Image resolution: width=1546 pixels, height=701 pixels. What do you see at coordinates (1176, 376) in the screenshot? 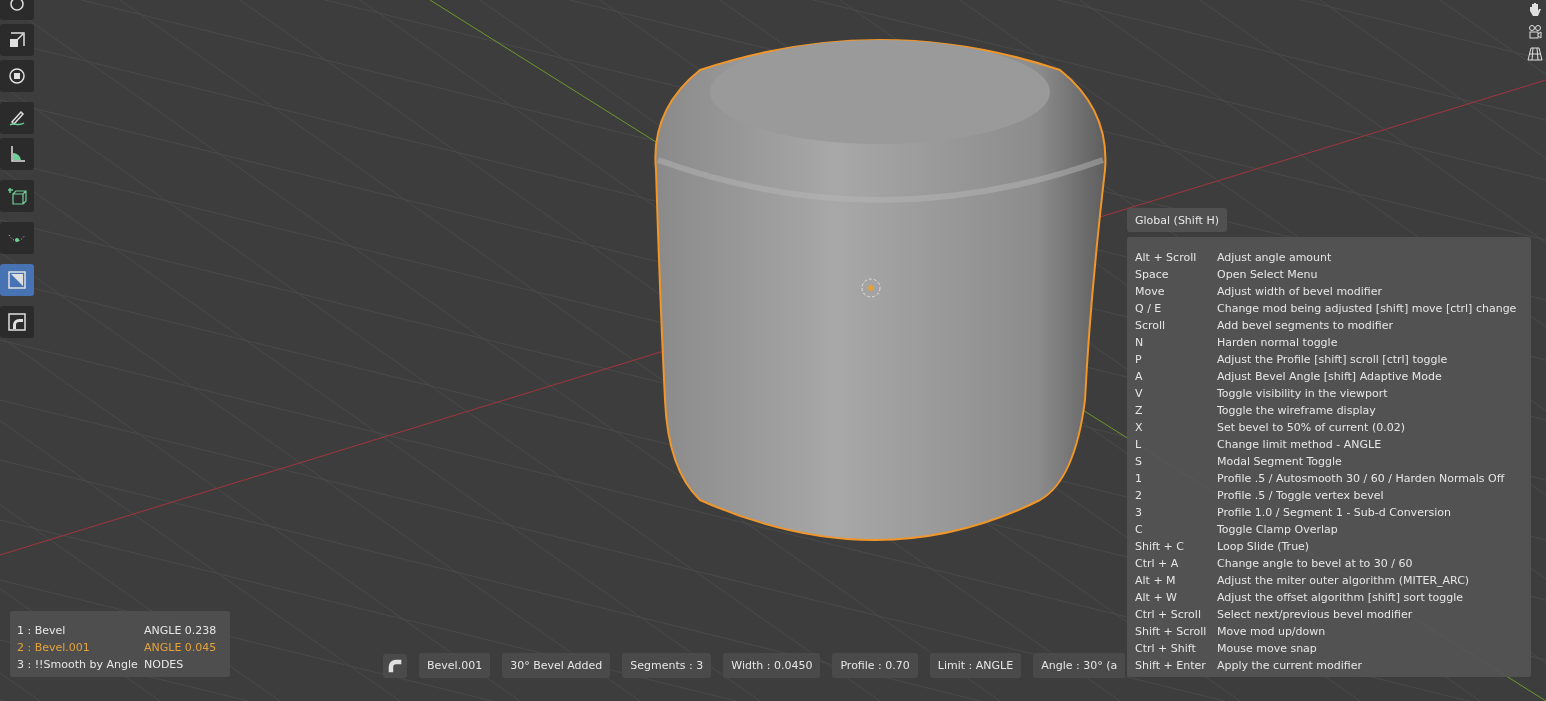
I see `shortcut-key: A` at bounding box center [1176, 376].